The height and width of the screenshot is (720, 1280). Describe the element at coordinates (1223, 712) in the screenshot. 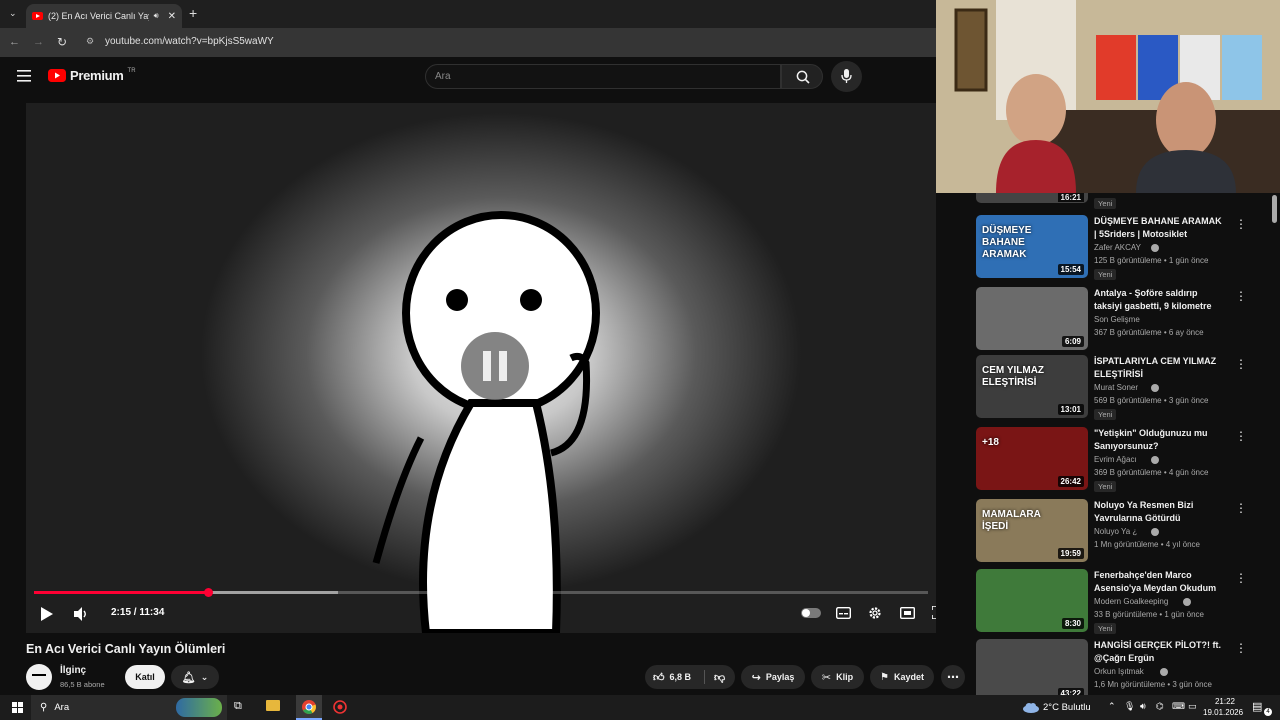

I see `clock-date: 19.01.2026` at that location.